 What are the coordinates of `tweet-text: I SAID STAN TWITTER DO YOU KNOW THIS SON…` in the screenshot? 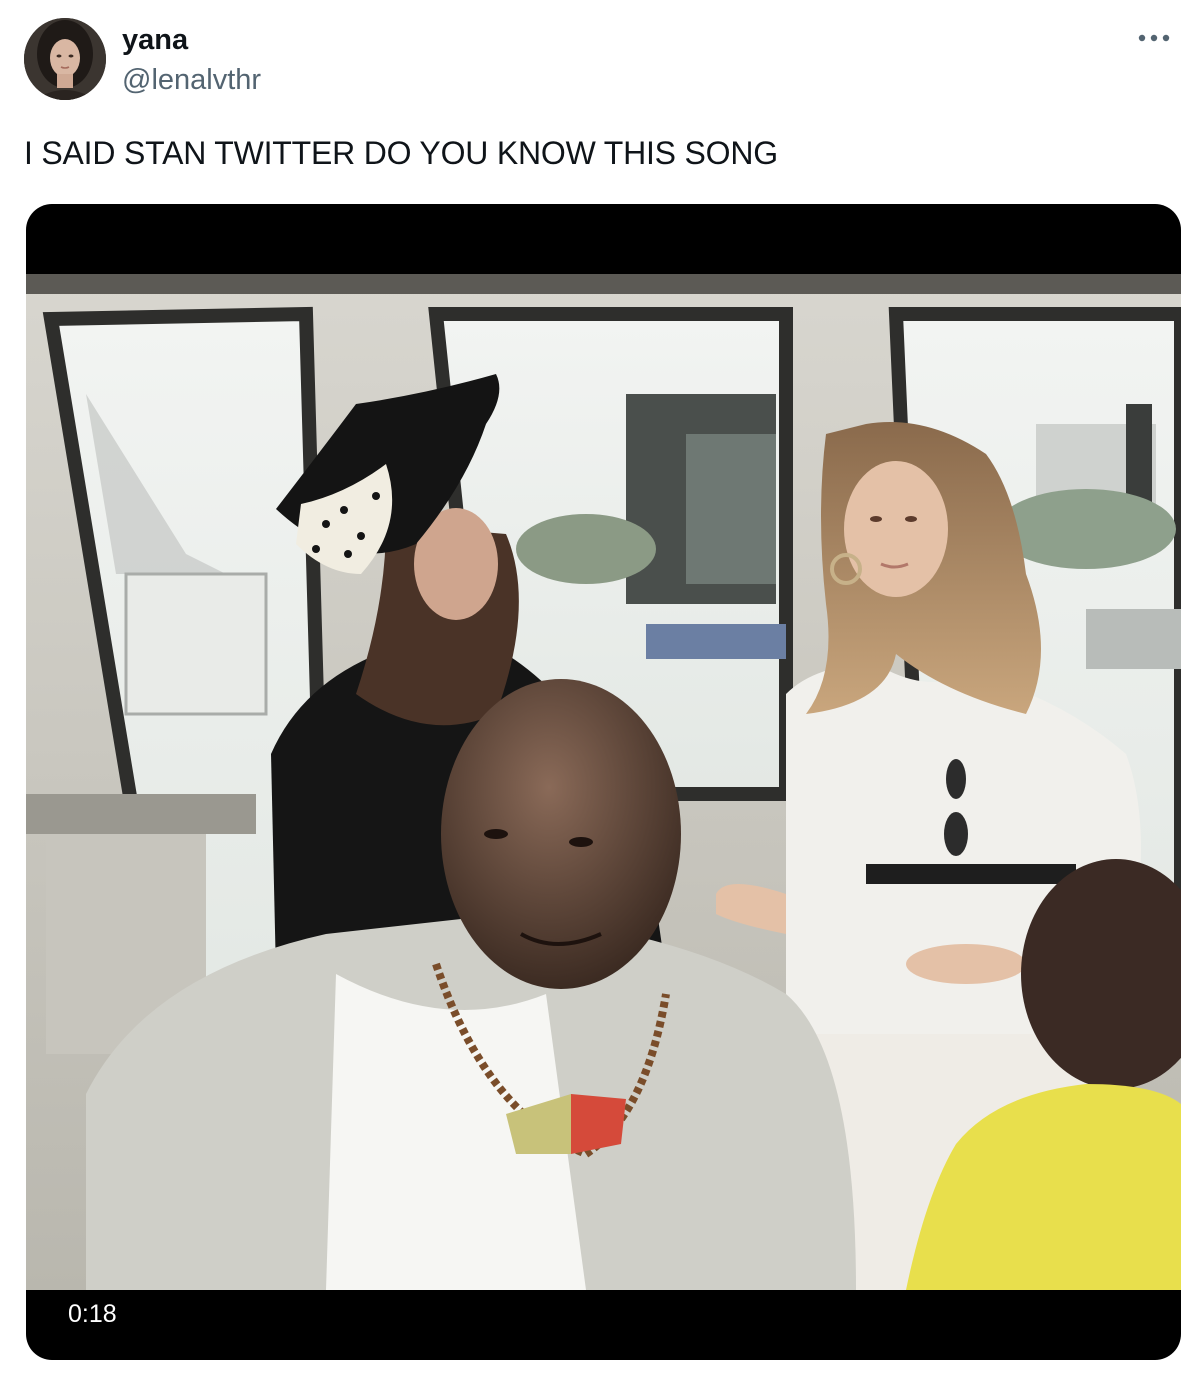 It's located at (401, 153).